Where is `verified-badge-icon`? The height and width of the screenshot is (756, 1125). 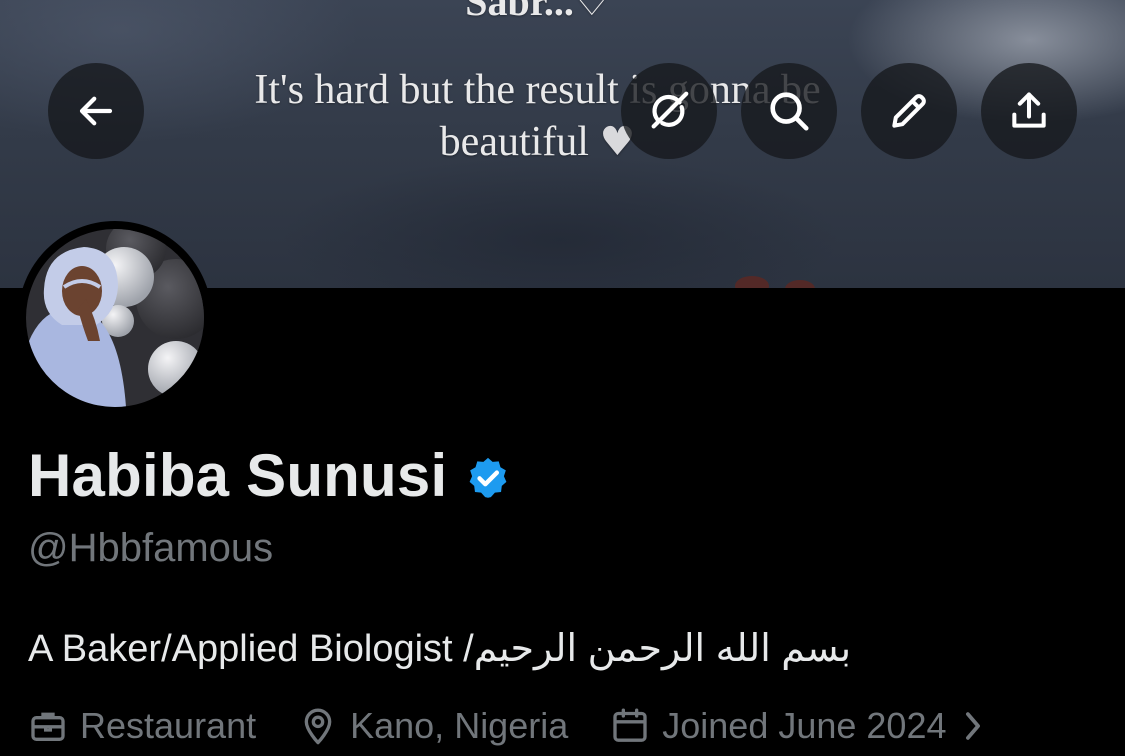
verified-badge-icon is located at coordinates (488, 478).